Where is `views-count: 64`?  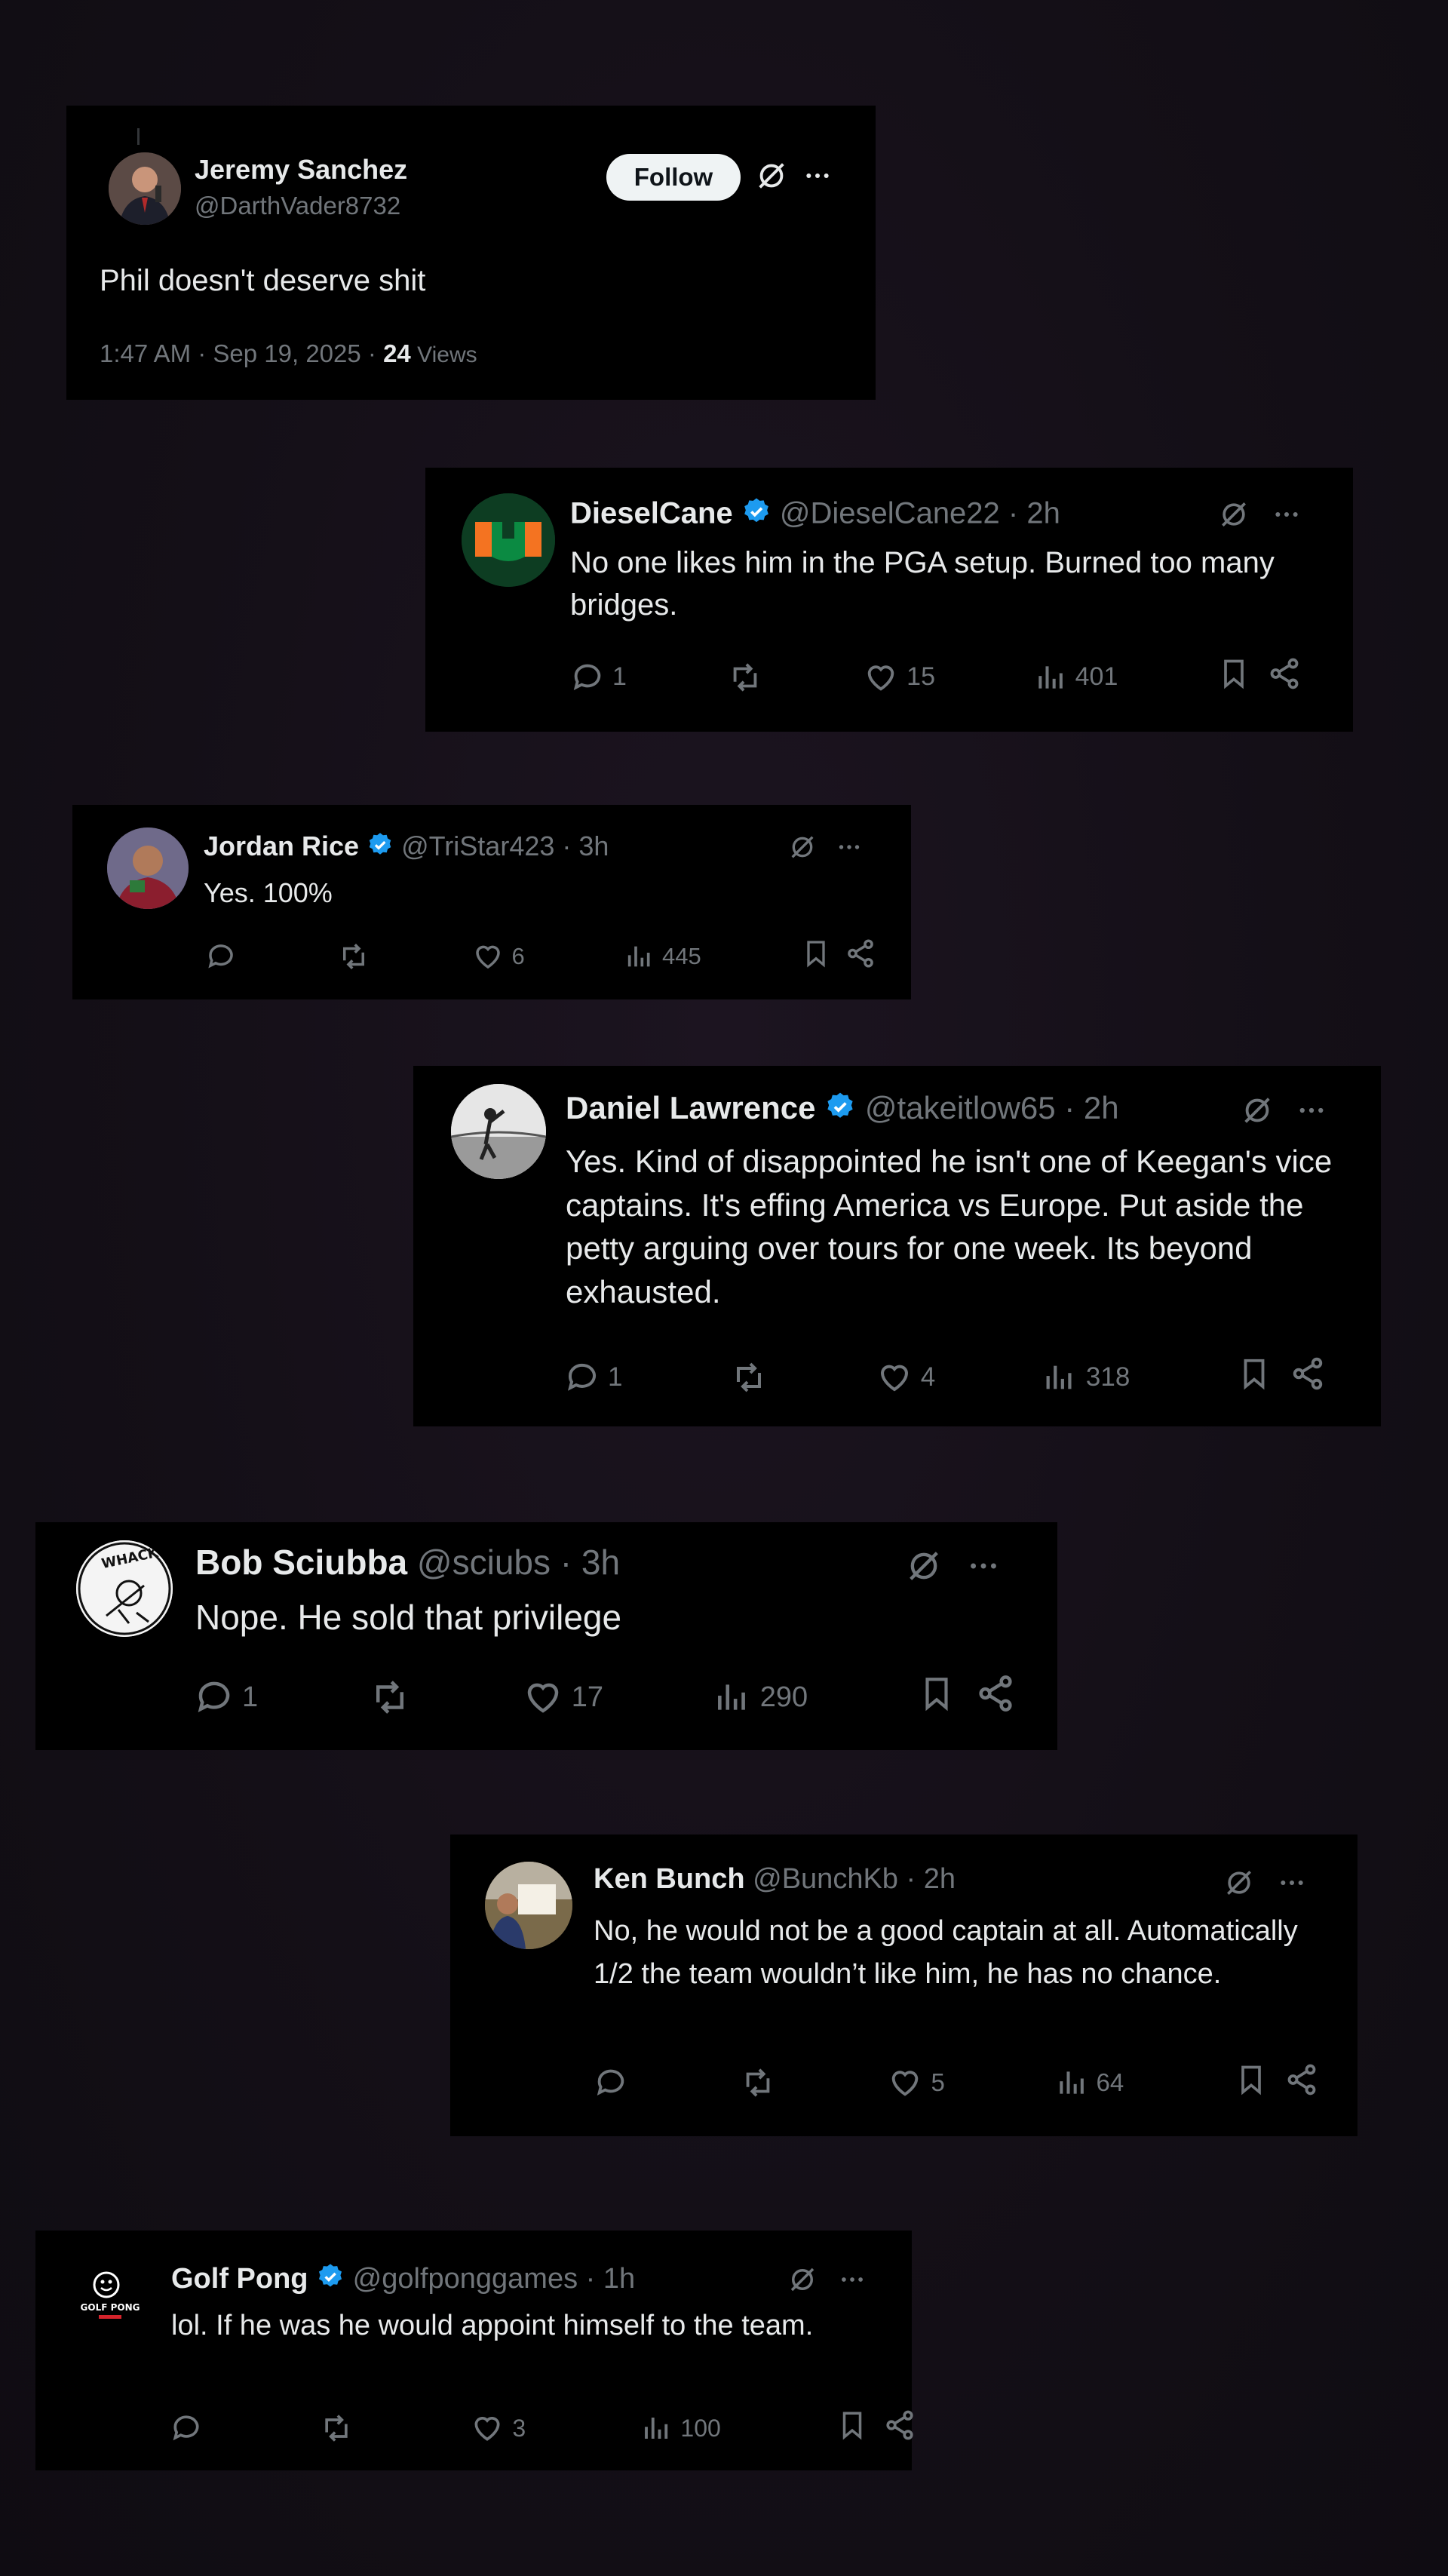
views-count: 64 is located at coordinates (1110, 2082).